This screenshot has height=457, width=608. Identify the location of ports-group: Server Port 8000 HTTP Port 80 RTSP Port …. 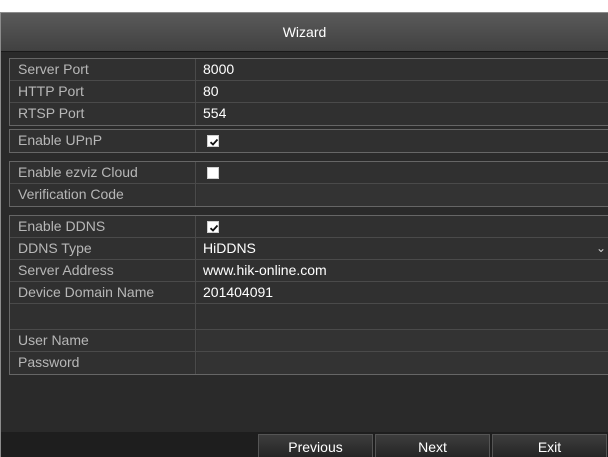
(308, 92).